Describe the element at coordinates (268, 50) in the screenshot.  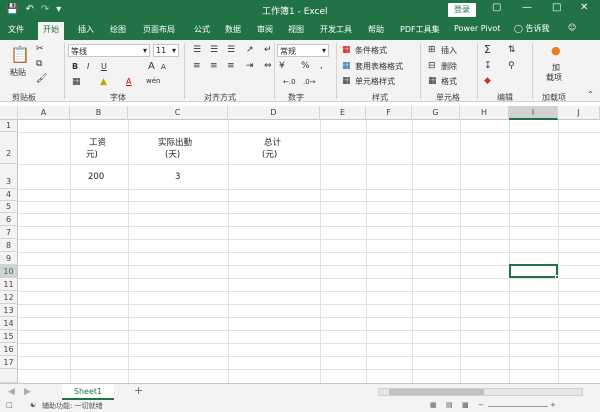
I see `wrap-text-icon: ↵` at that location.